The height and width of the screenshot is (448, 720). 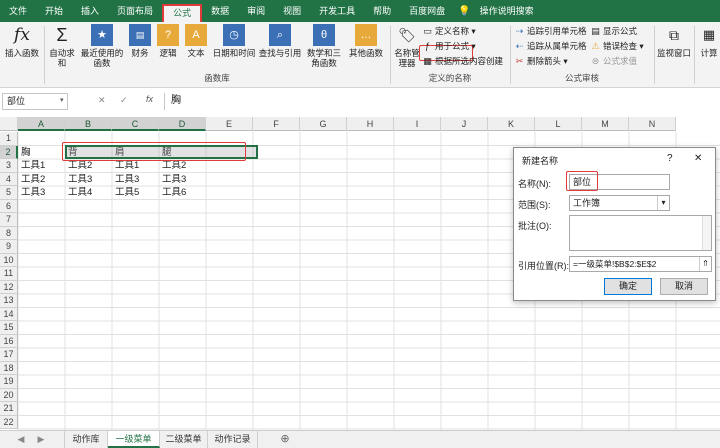 What do you see at coordinates (62, 100) in the screenshot?
I see `name-box-dropdown-icon: ▾` at bounding box center [62, 100].